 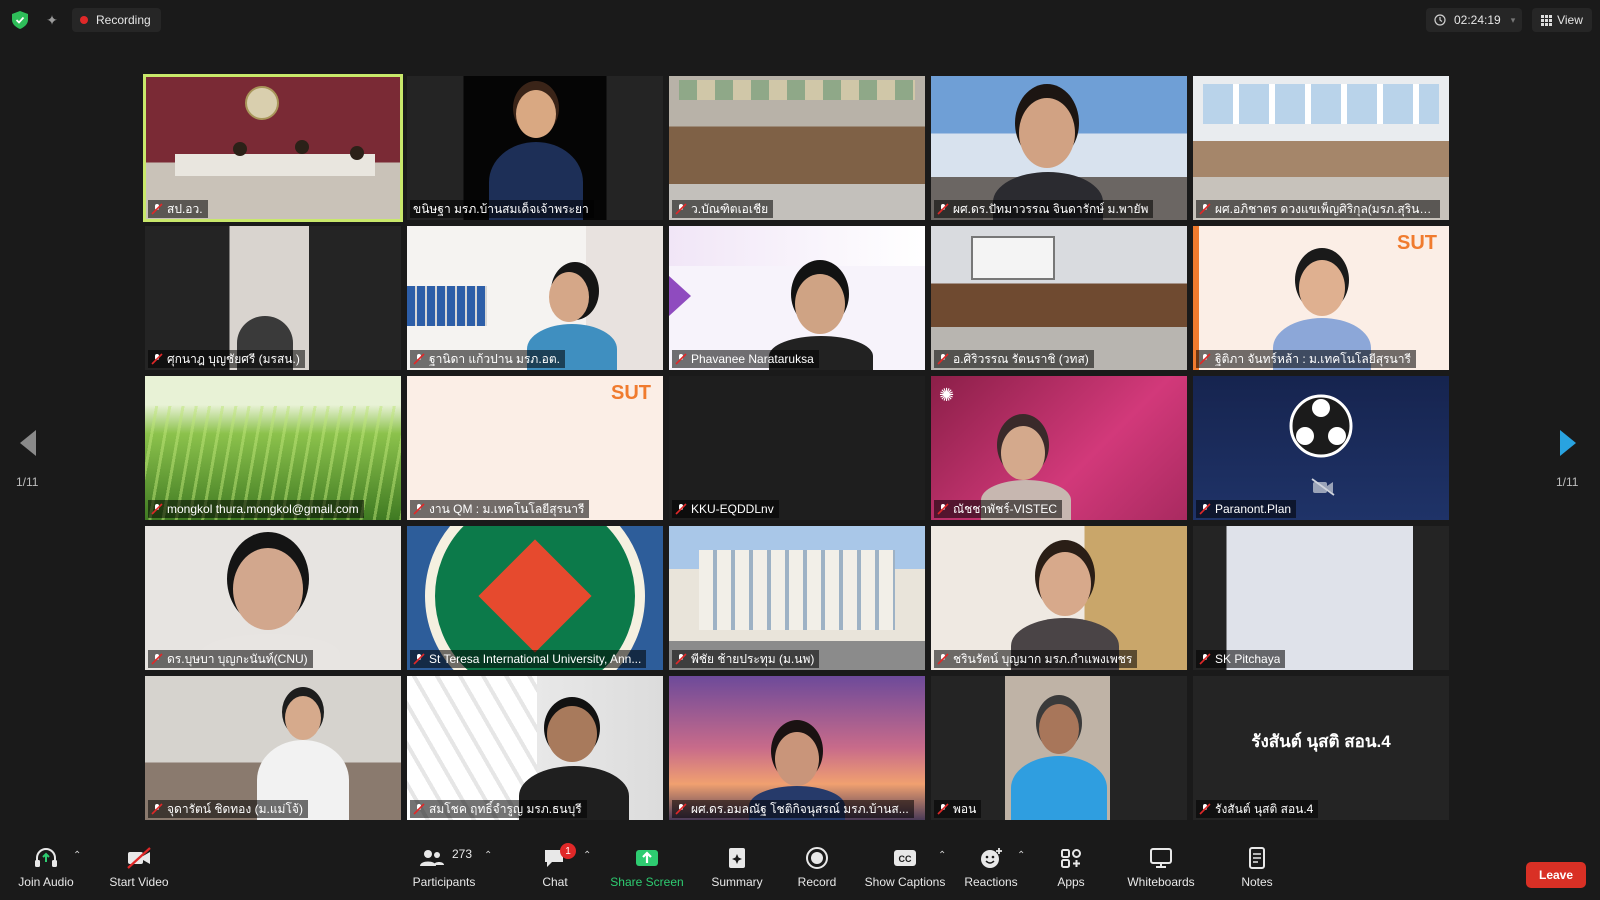 I want to click on participant-name-label: งาน QM : ม.เทคโนโลยีสุรนารี, so click(x=500, y=509).